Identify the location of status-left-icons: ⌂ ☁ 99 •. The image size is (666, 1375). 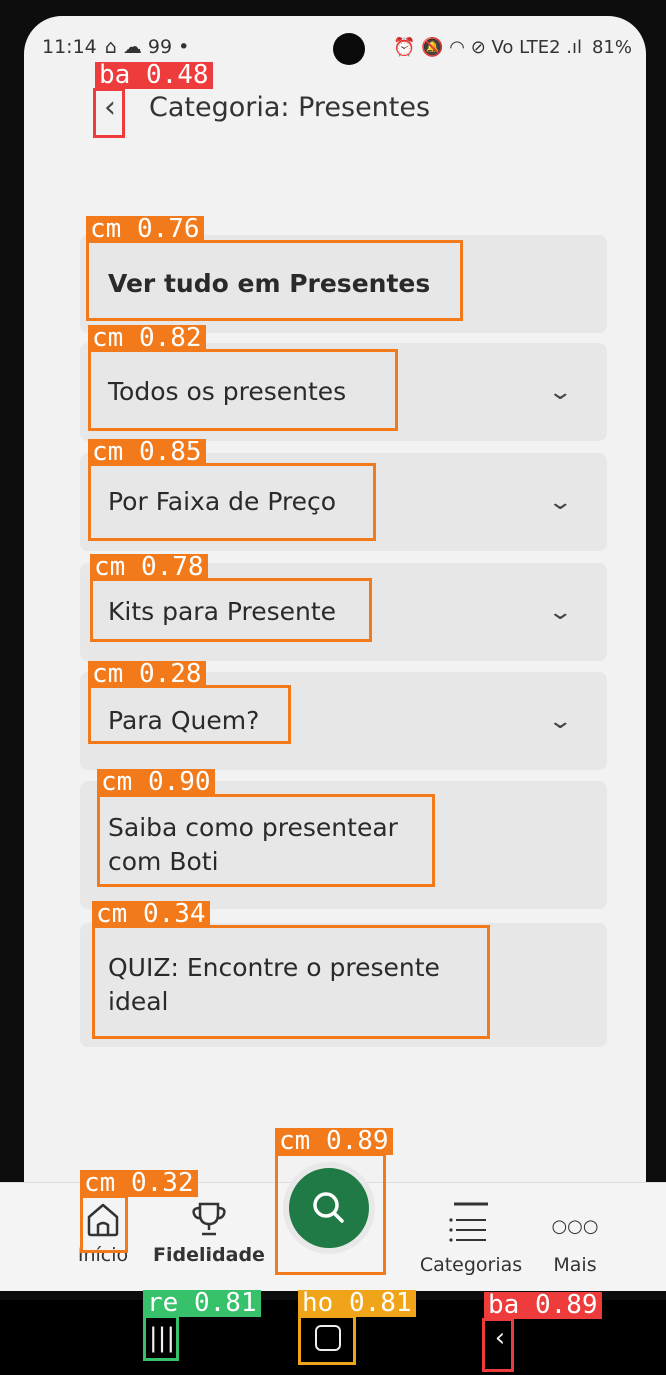
(147, 47).